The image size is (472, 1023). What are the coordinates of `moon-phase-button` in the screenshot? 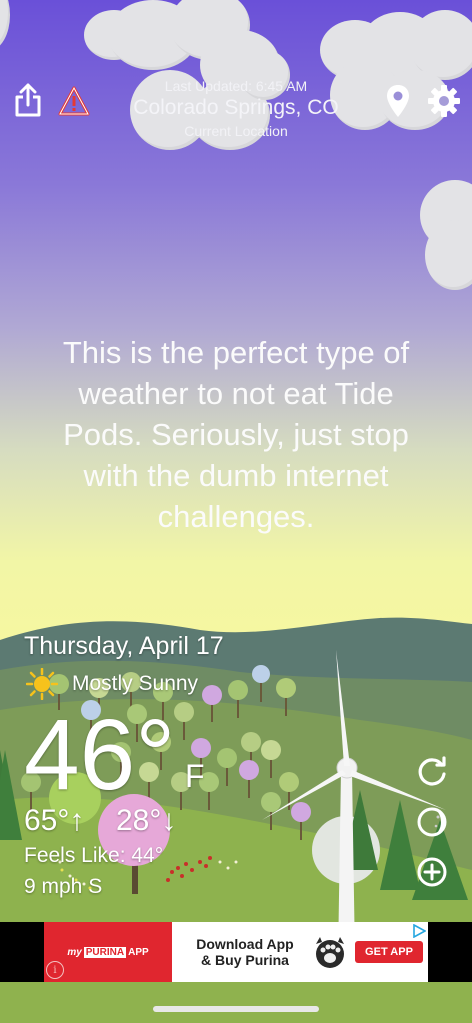 It's located at (432, 822).